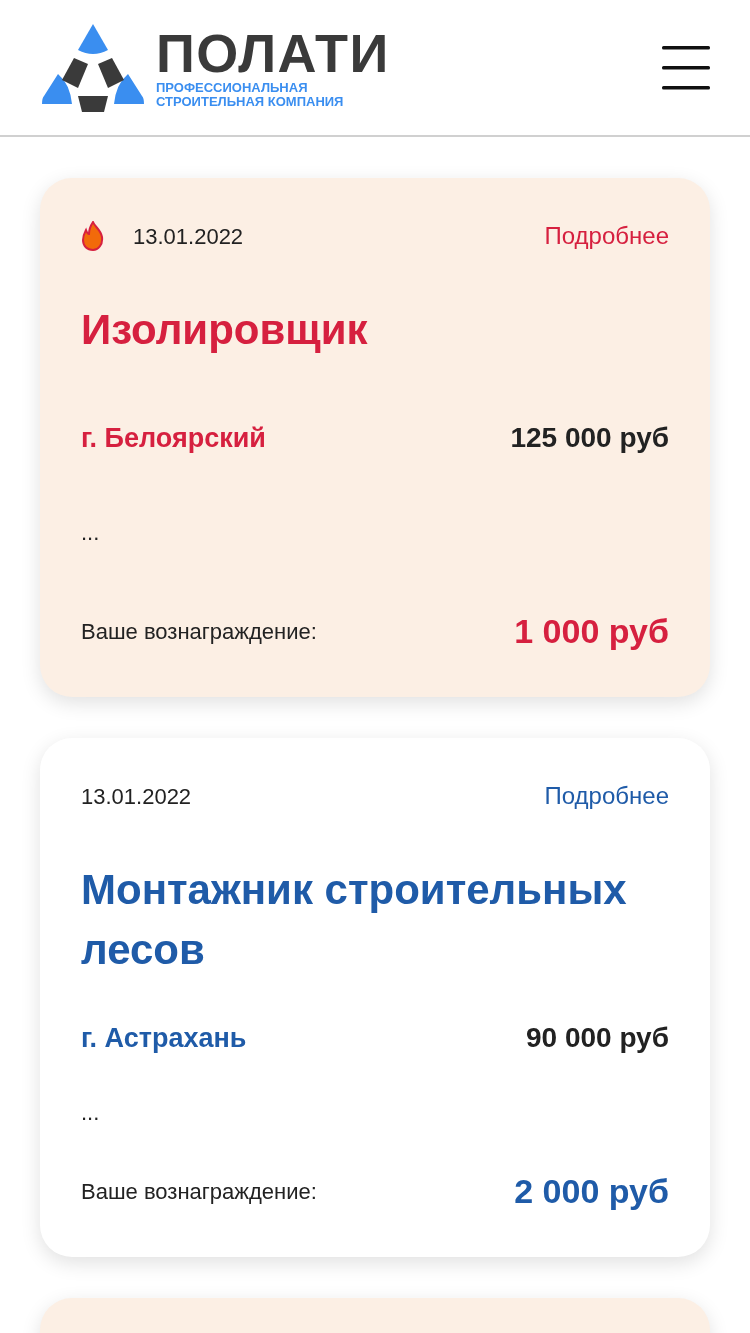 The image size is (750, 1333). I want to click on city-text: г. Астрахань, so click(164, 1038).